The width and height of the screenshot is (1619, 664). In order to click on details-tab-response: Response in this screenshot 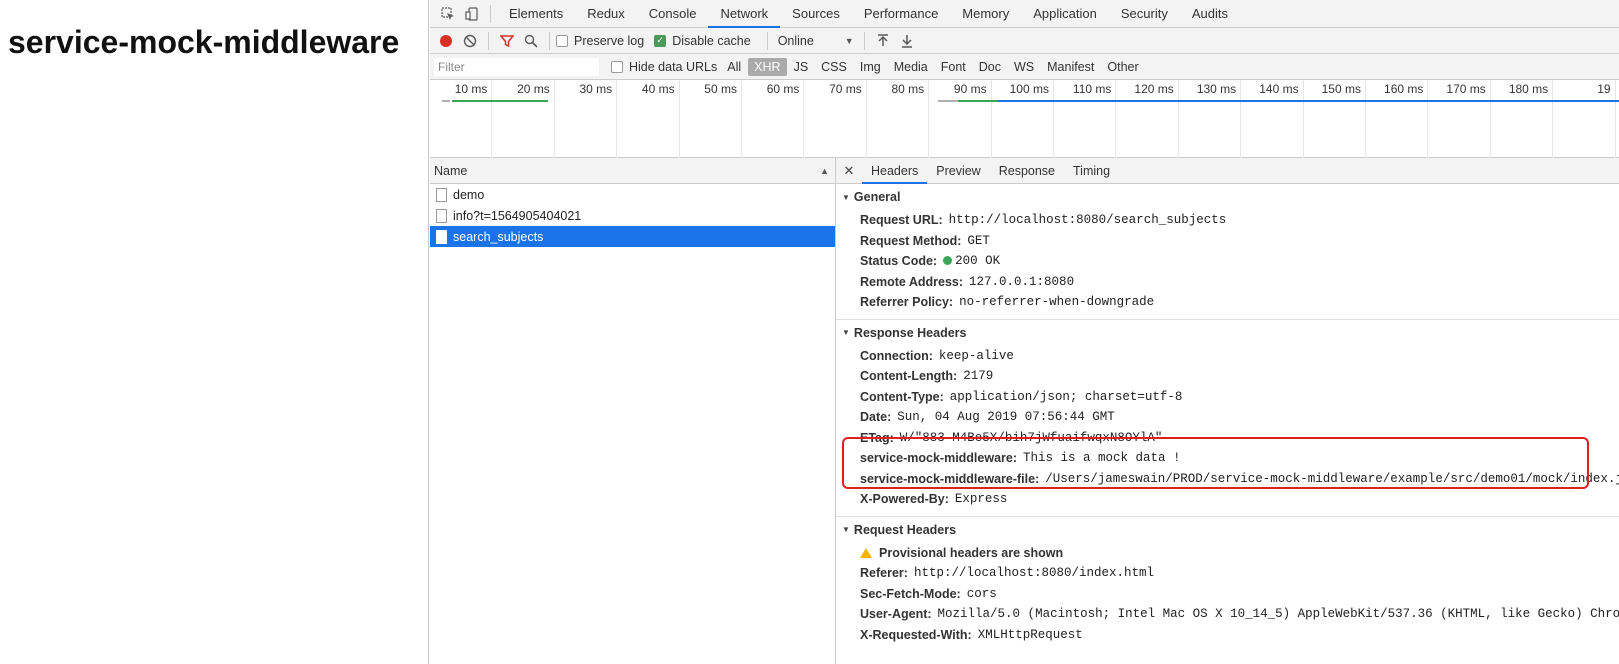, I will do `click(1027, 171)`.